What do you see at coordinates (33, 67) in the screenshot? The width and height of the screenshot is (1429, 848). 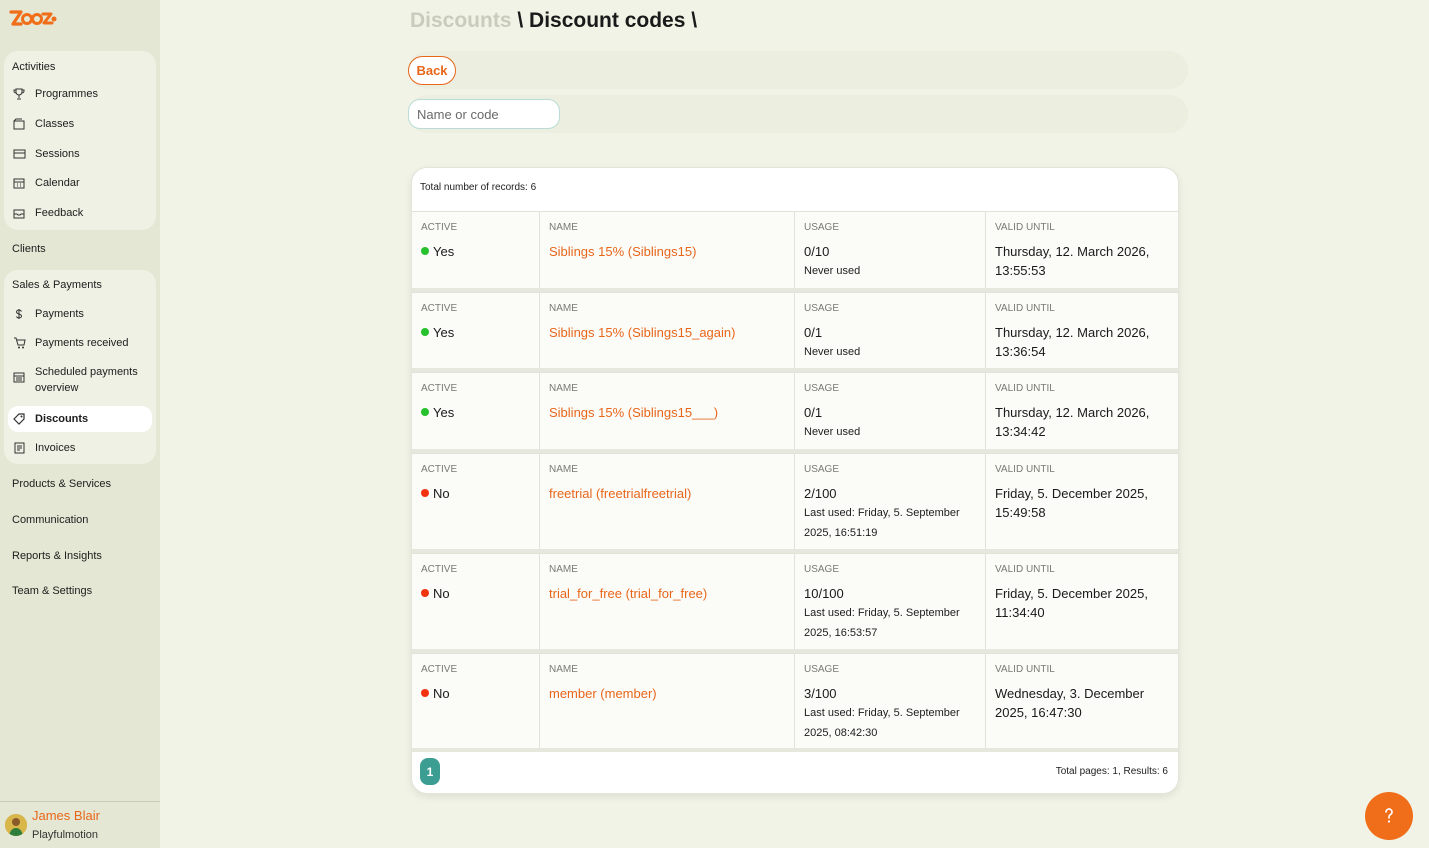 I see `nav-group-title: Activities` at bounding box center [33, 67].